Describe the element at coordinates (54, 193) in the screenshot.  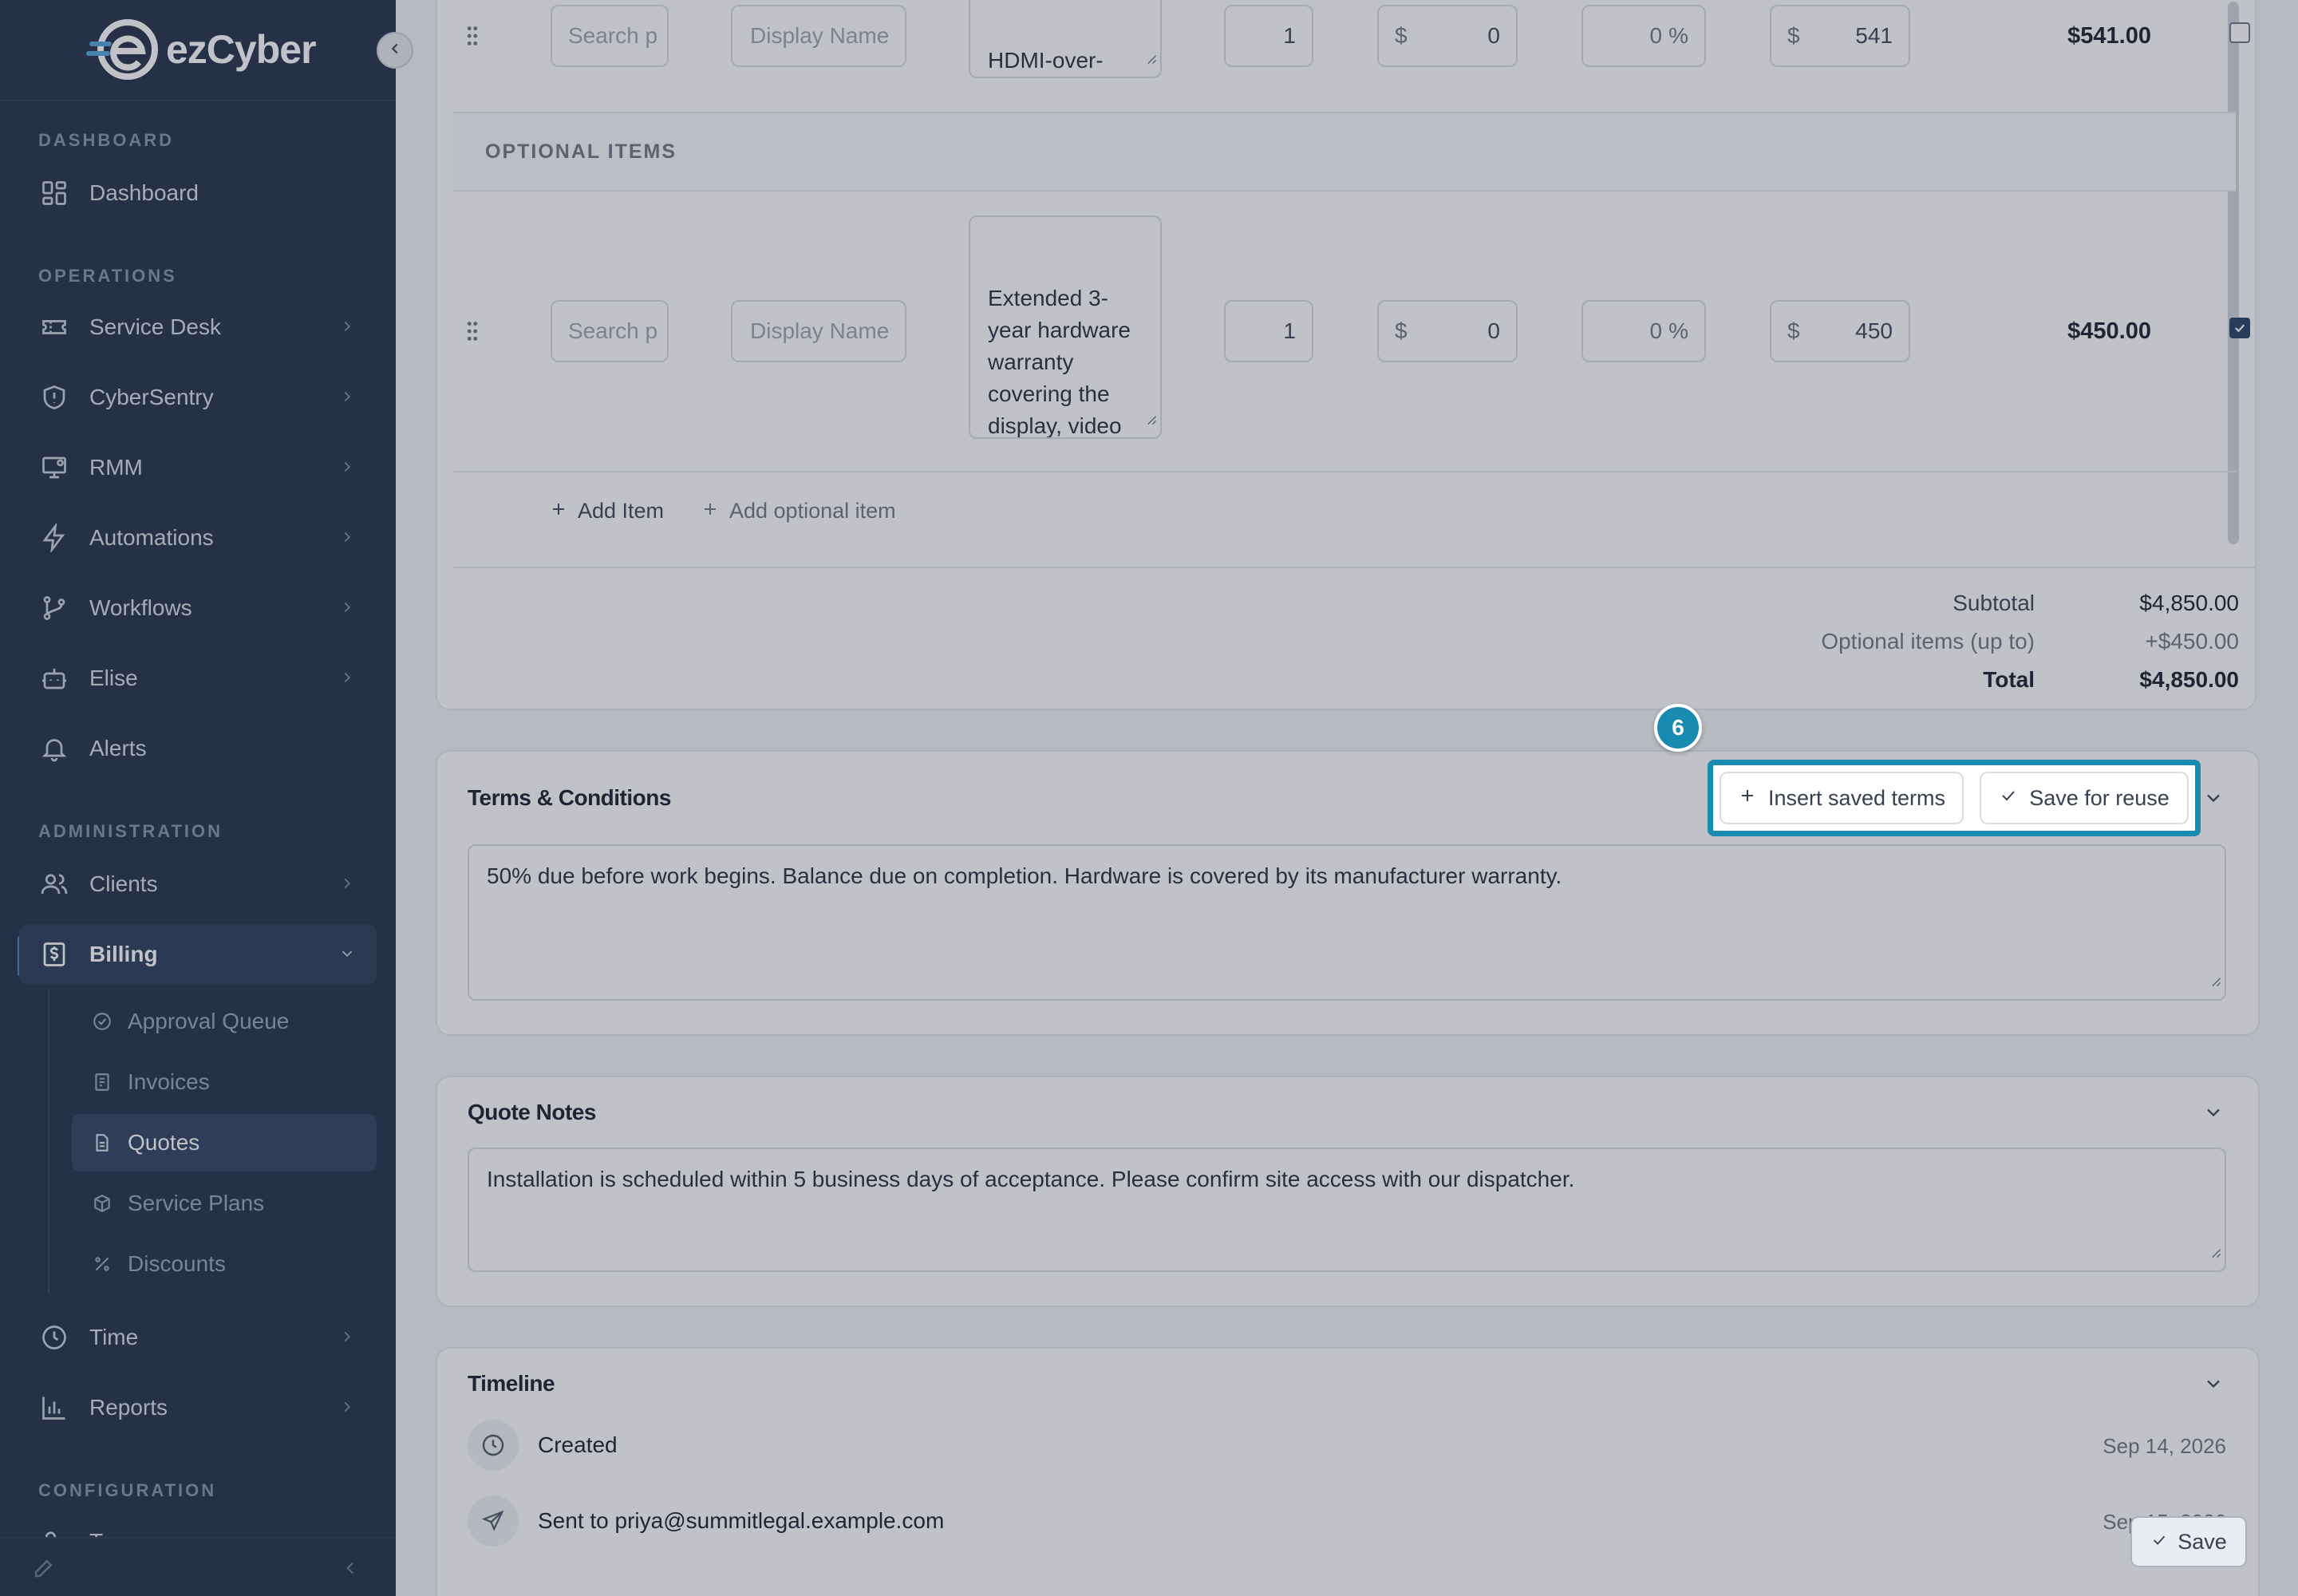
I see `grid-icon` at that location.